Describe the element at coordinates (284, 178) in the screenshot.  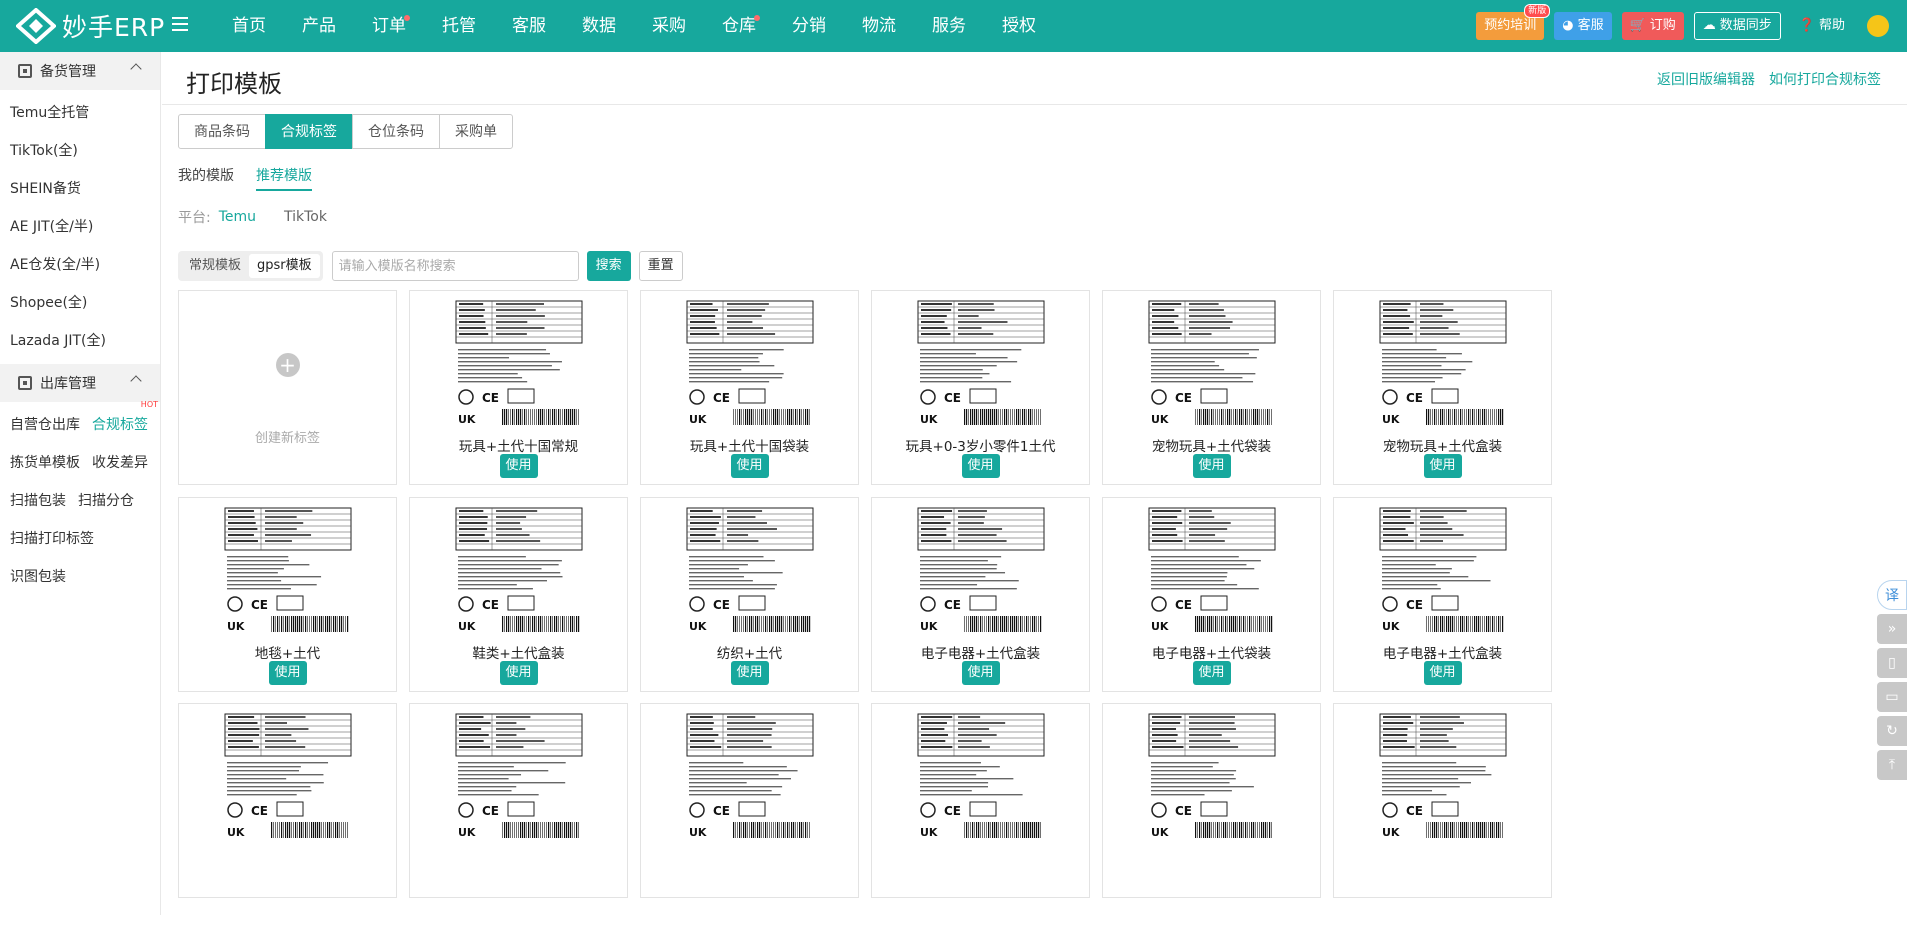
I see `template-source-tab: 推荐模版` at that location.